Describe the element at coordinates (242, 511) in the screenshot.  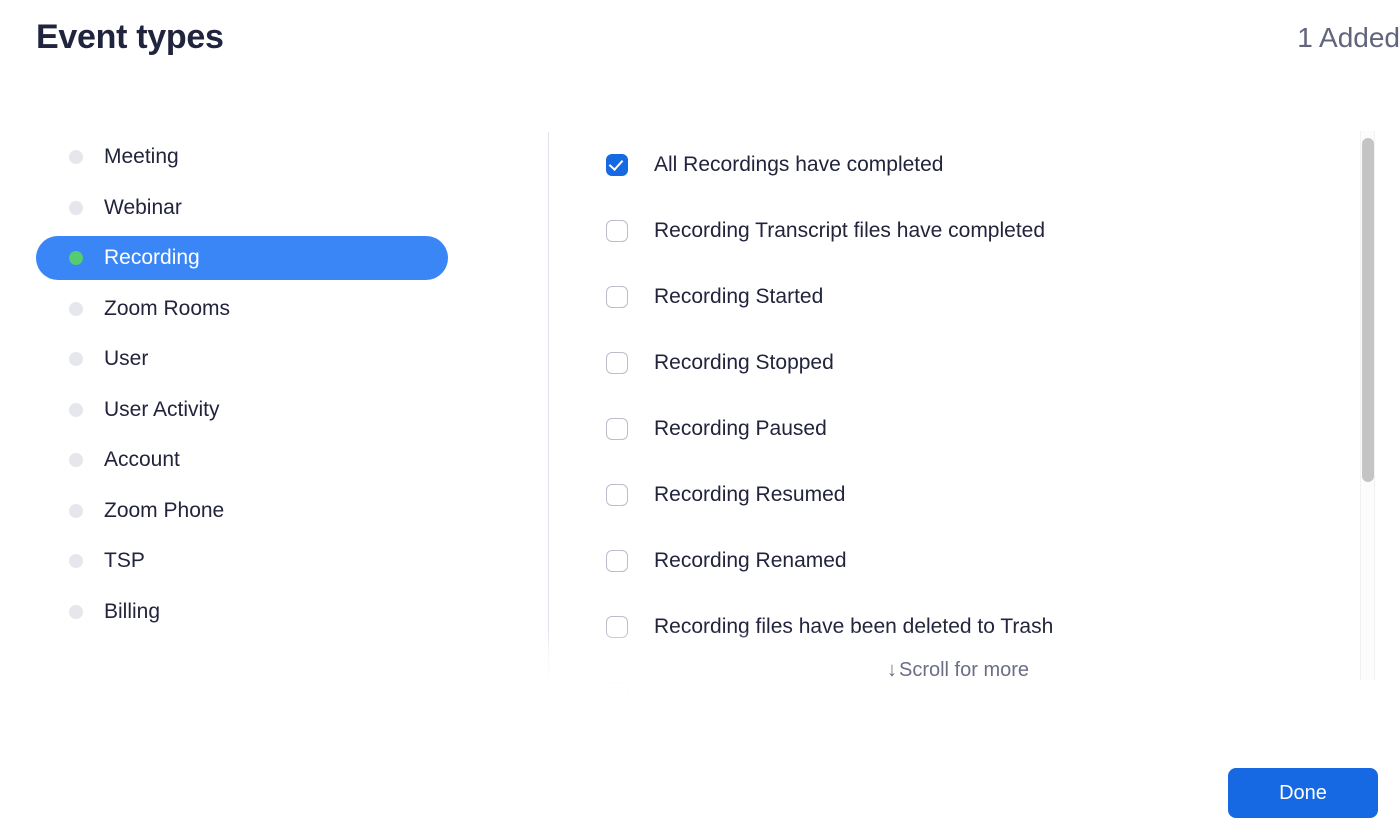
I see `sidebar-item-zoom-phone: Zoom Phone` at that location.